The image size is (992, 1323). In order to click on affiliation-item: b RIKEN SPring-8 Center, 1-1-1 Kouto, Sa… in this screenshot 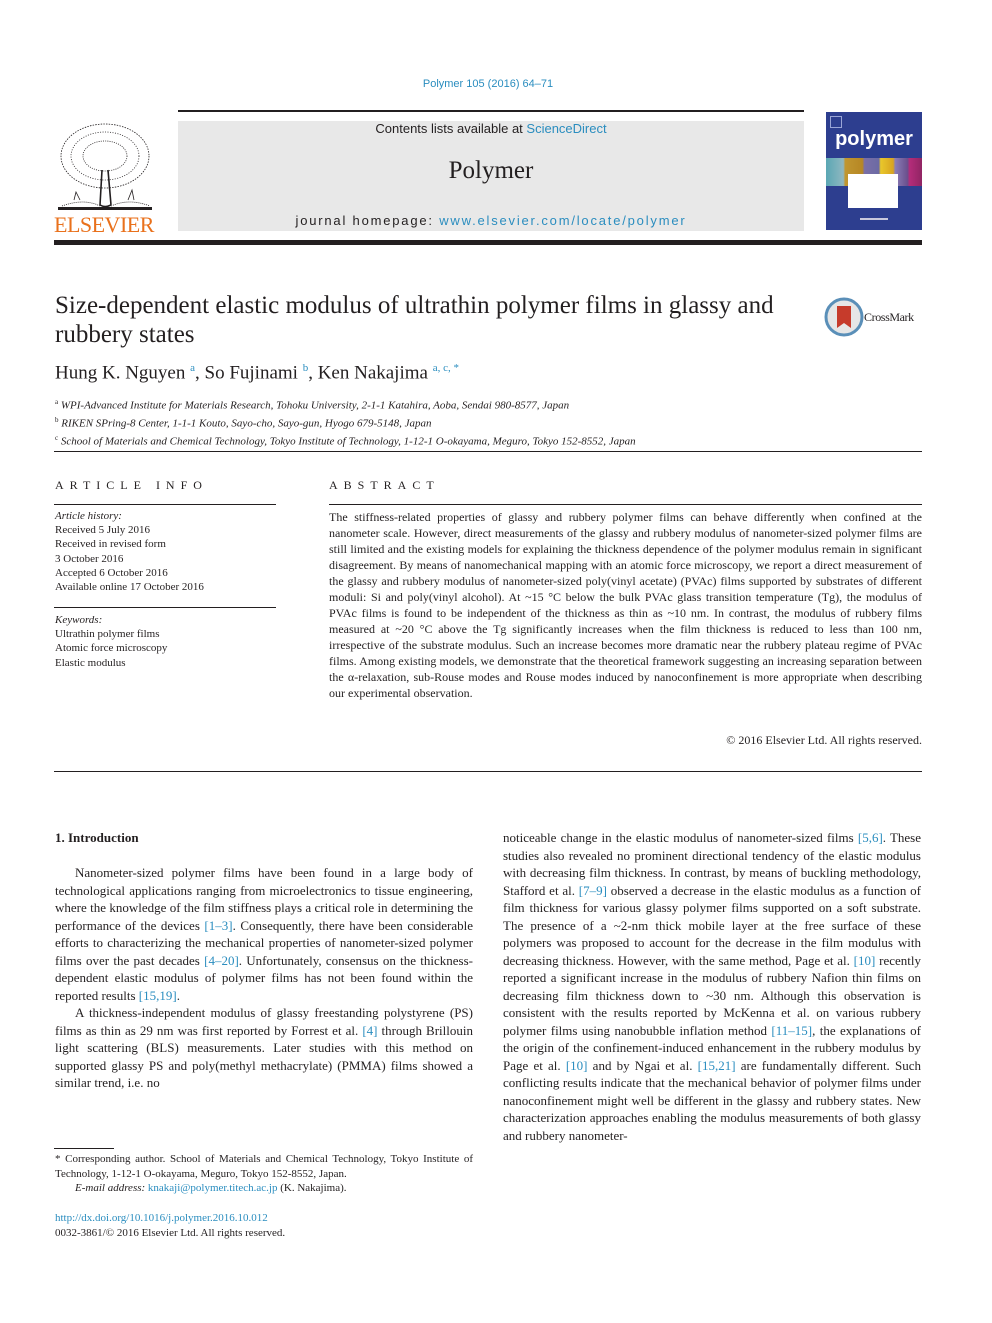, I will do `click(243, 423)`.